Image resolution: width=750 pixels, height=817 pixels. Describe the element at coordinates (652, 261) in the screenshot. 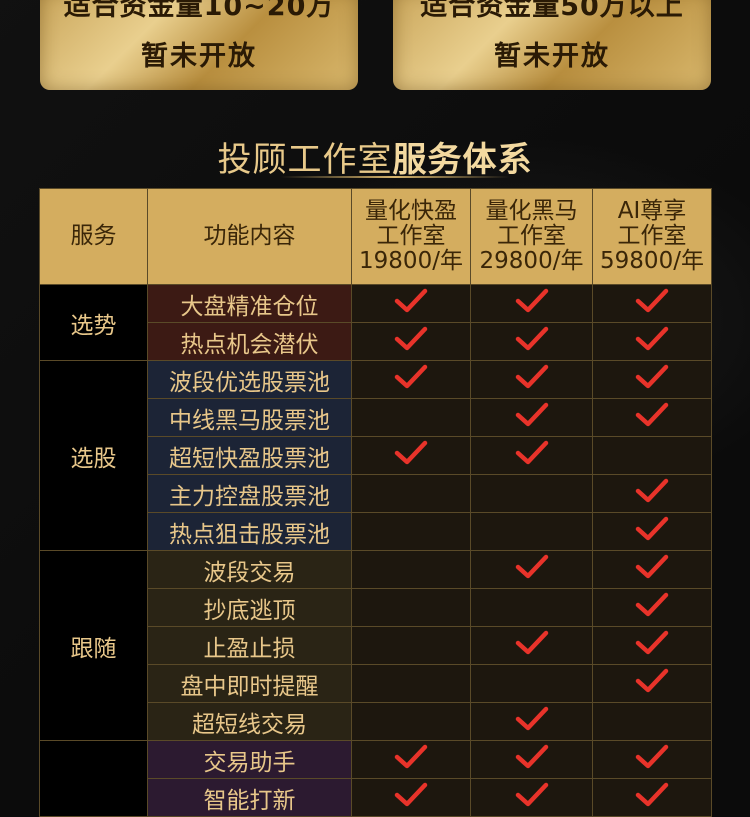

I see `plan-price: 59800/年` at that location.